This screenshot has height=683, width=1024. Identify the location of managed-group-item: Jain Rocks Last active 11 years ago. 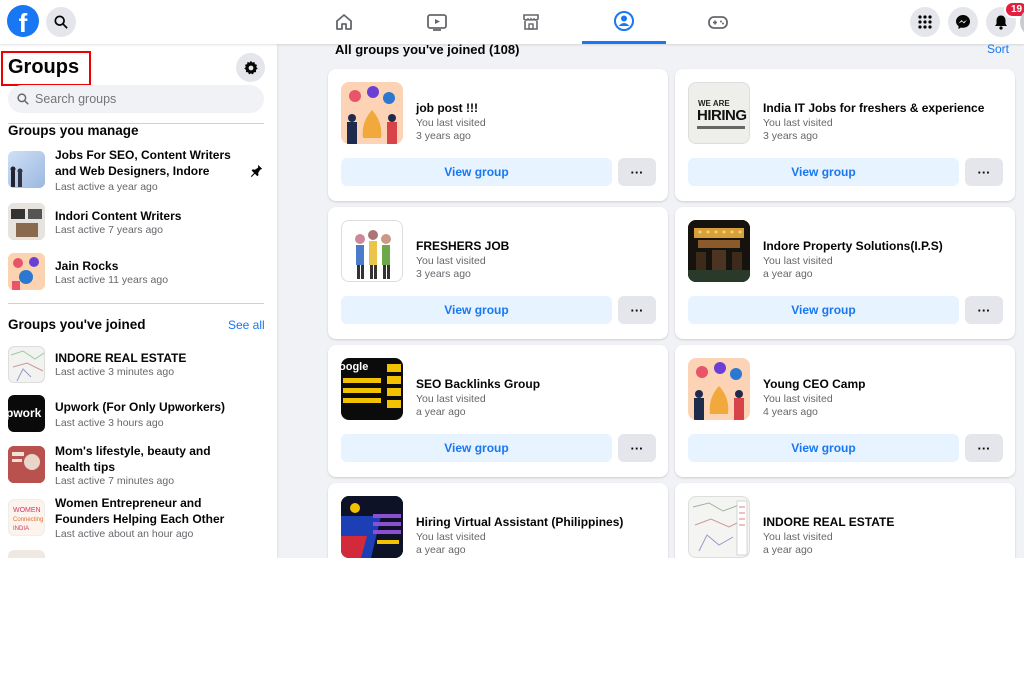
(139, 272).